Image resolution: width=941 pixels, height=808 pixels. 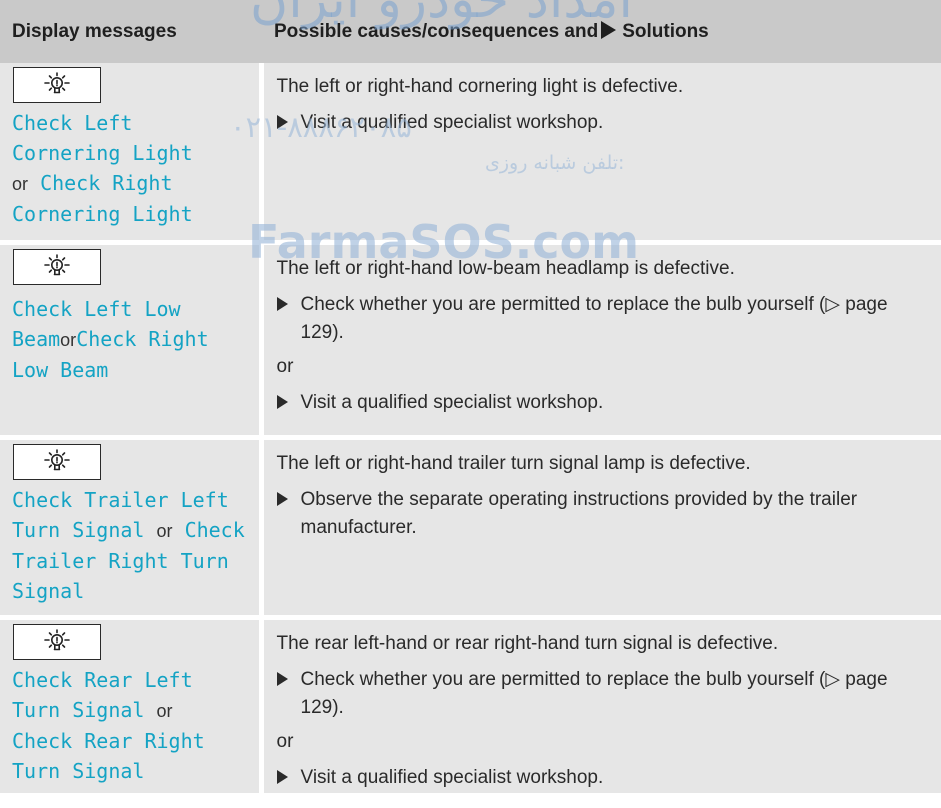 What do you see at coordinates (436, 31) in the screenshot?
I see `header-causes-text: Possible causes/consequences and` at bounding box center [436, 31].